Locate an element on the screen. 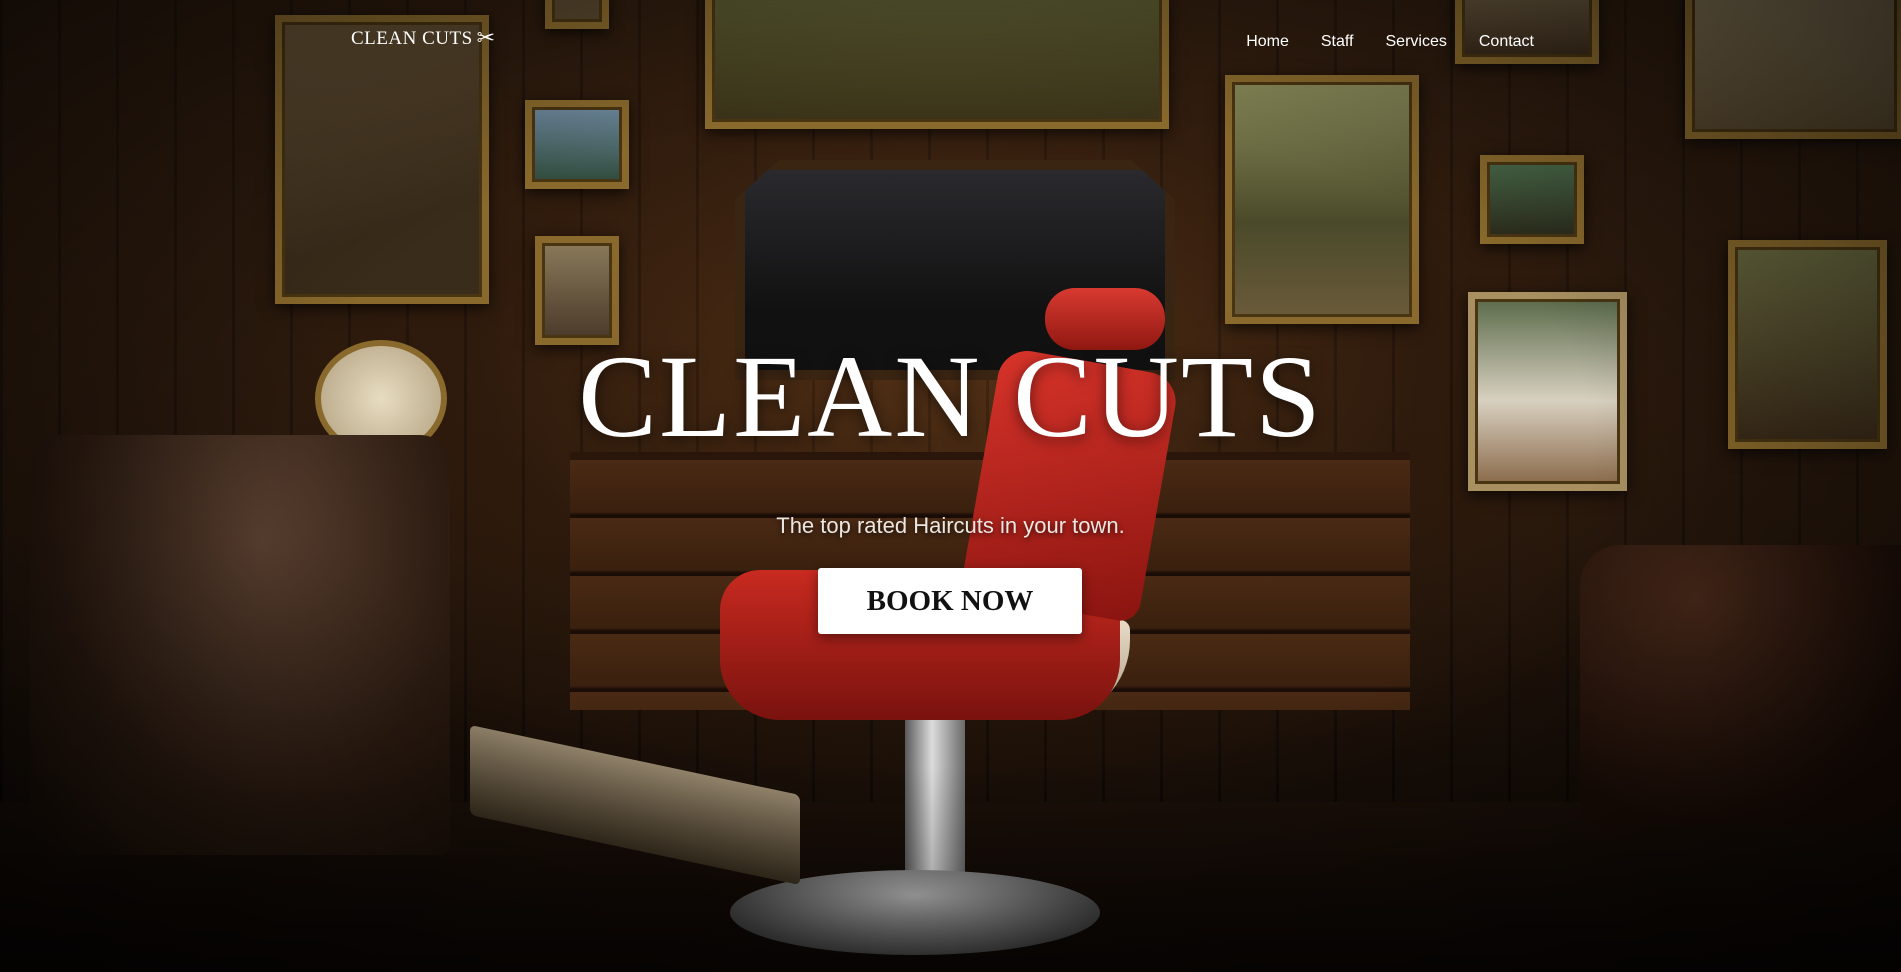  hero-title: CLEAN CUTS is located at coordinates (950, 396).